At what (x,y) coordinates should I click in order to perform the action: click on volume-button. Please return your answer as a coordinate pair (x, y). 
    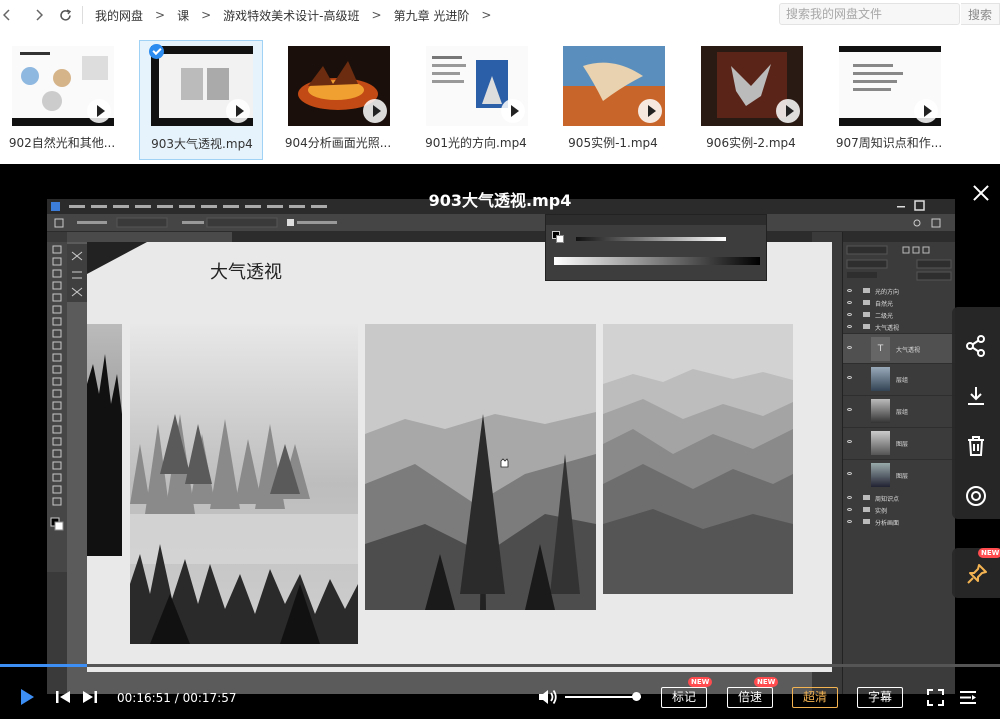
    Looking at the image, I should click on (548, 697).